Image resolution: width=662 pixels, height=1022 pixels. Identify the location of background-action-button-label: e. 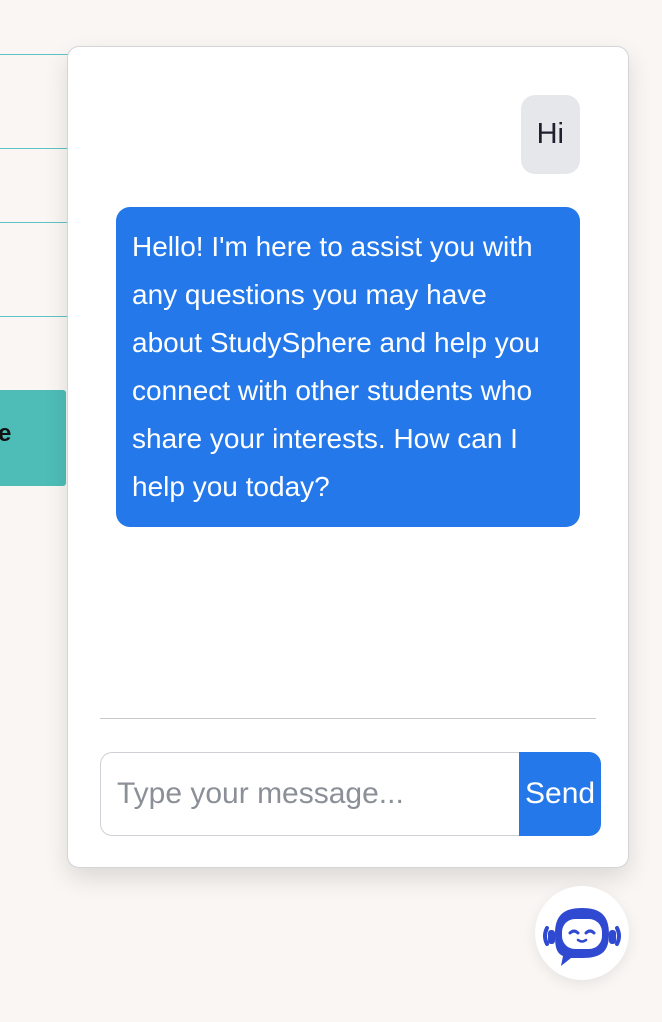
(6, 433).